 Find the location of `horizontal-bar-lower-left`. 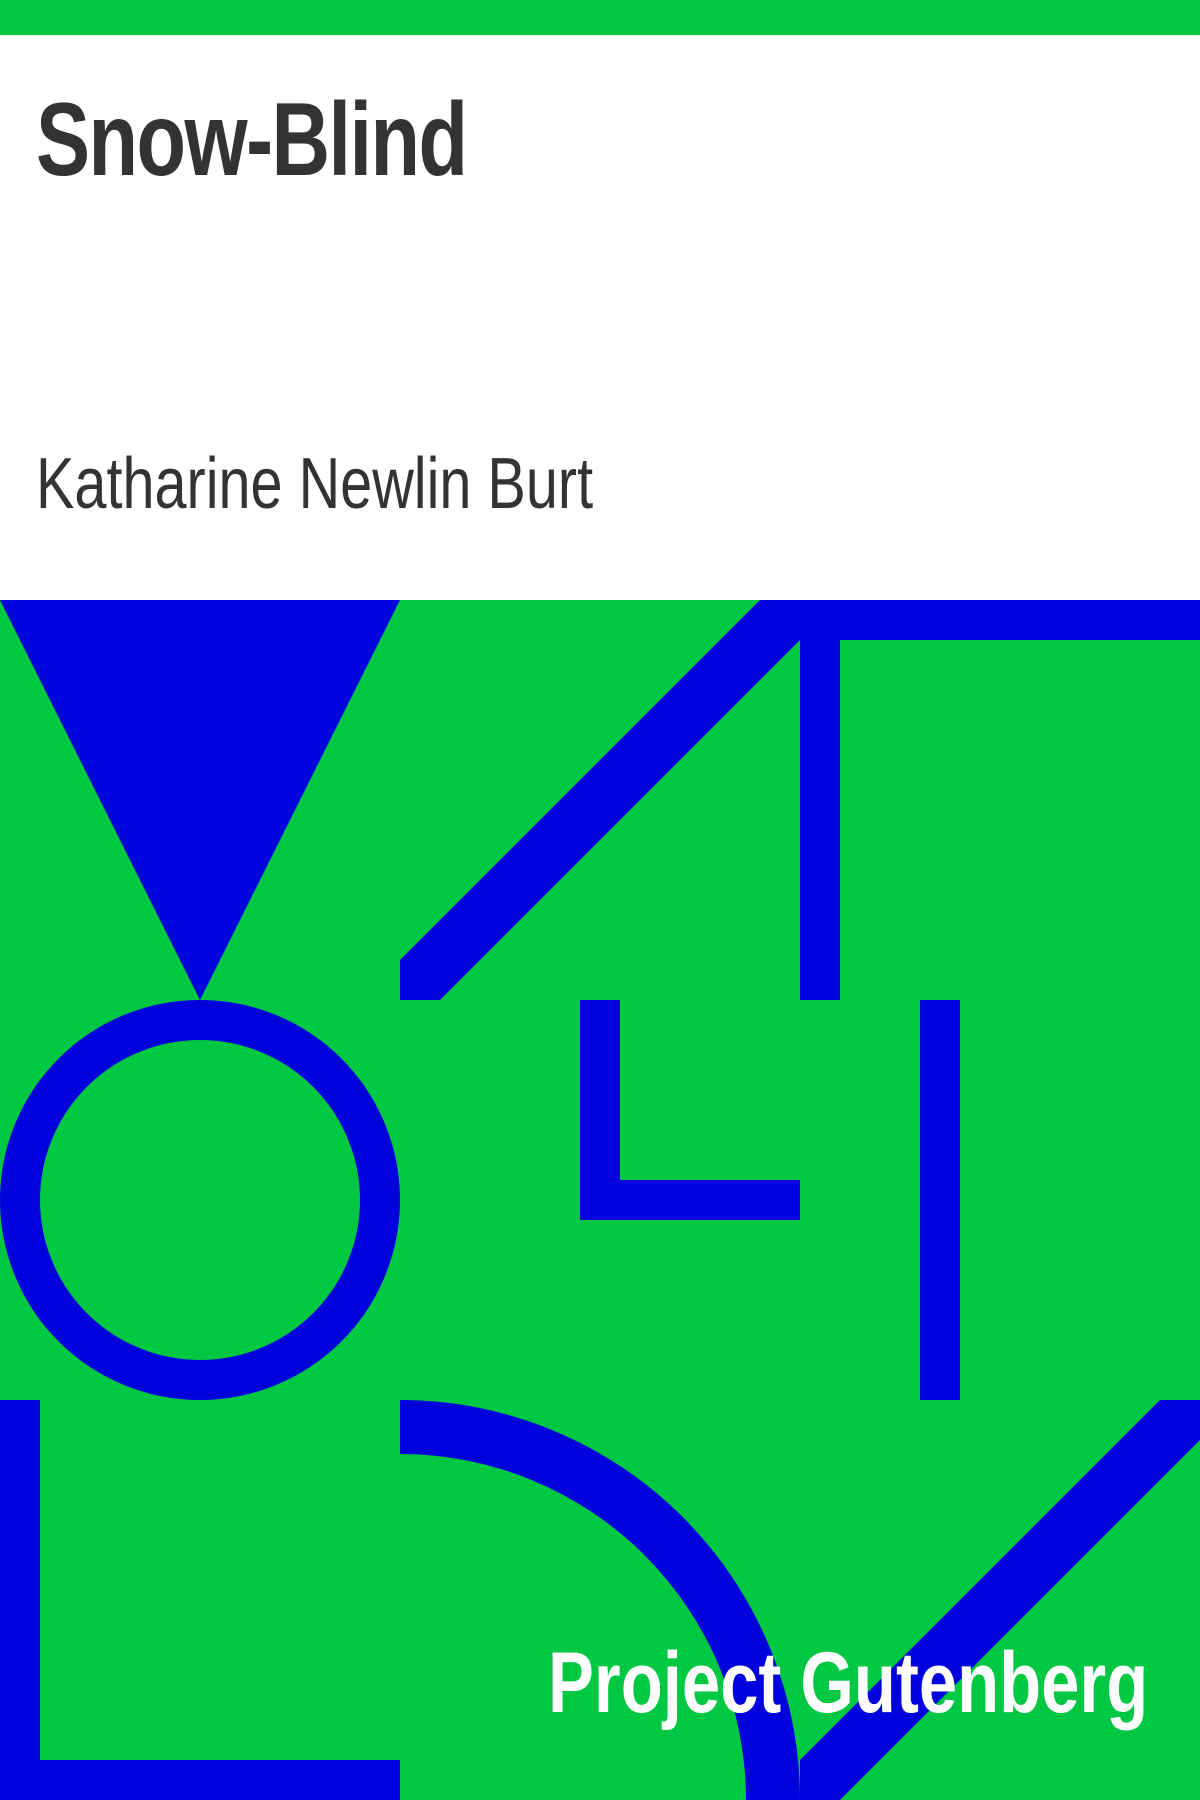

horizontal-bar-lower-left is located at coordinates (200, 1780).